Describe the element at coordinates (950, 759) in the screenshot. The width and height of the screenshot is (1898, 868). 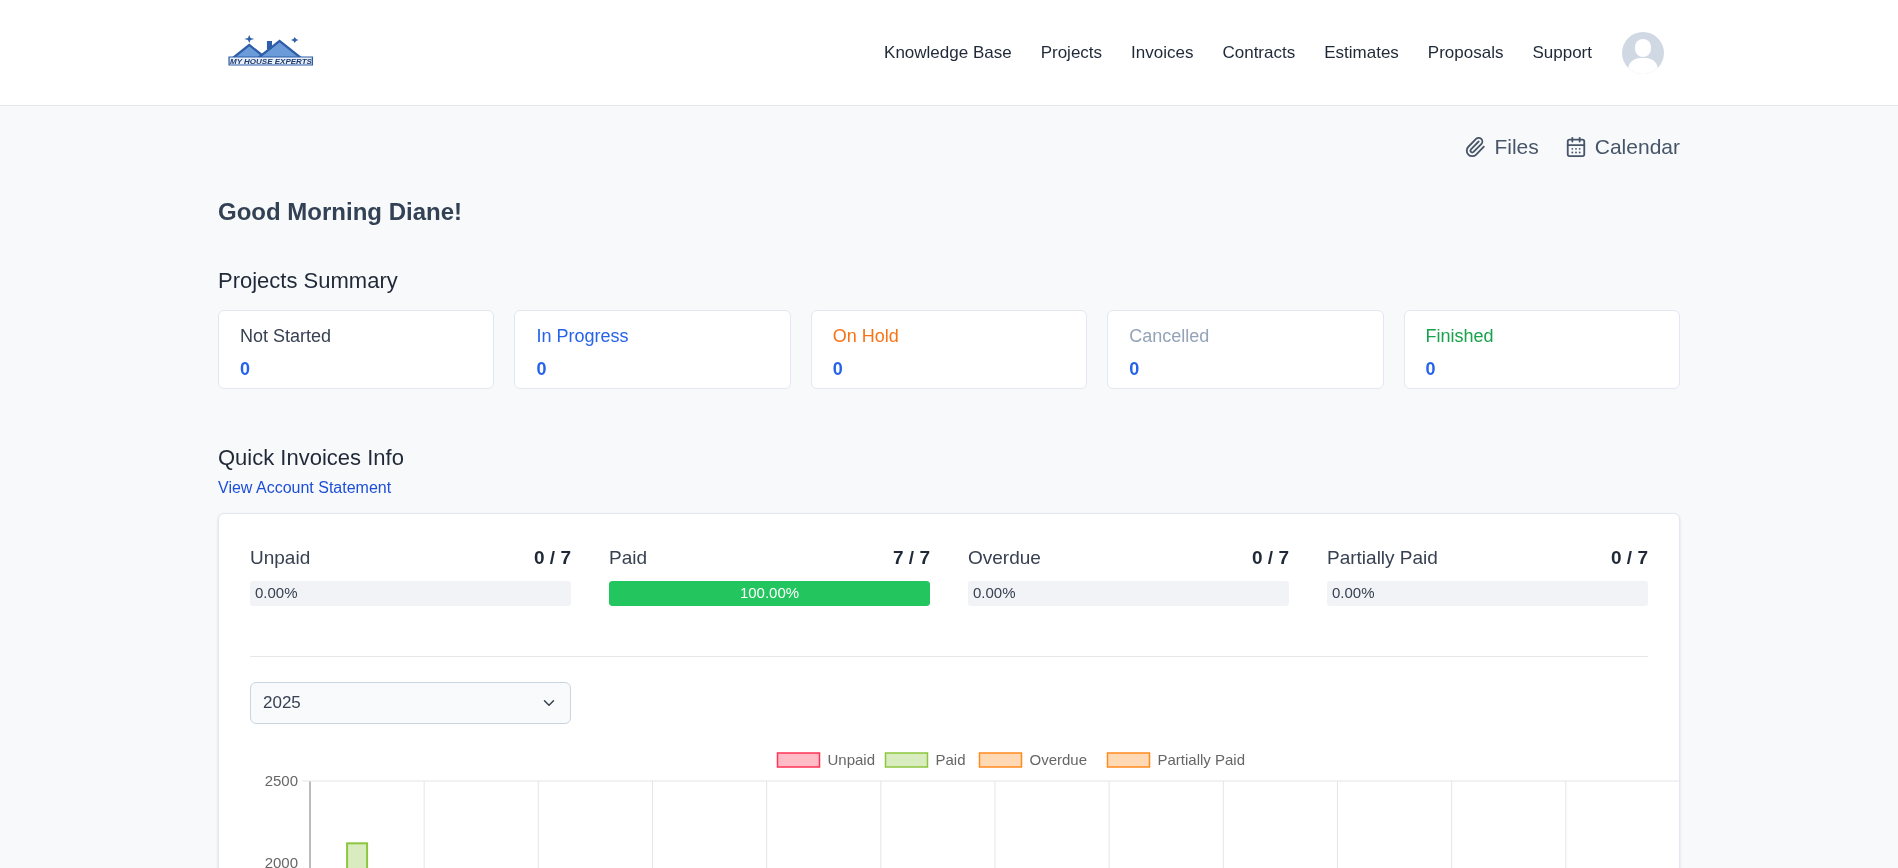
I see `legend-label: Paid` at that location.